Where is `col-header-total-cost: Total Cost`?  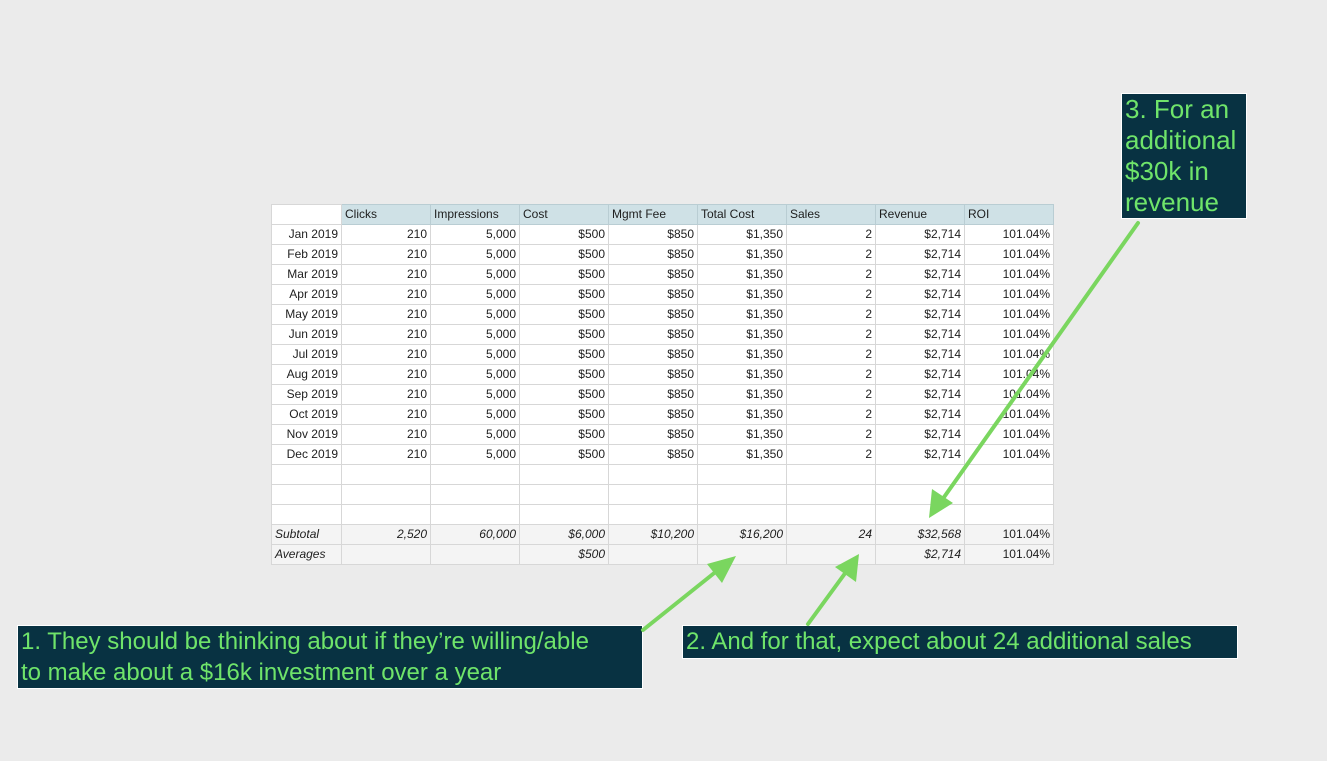
col-header-total-cost: Total Cost is located at coordinates (742, 214).